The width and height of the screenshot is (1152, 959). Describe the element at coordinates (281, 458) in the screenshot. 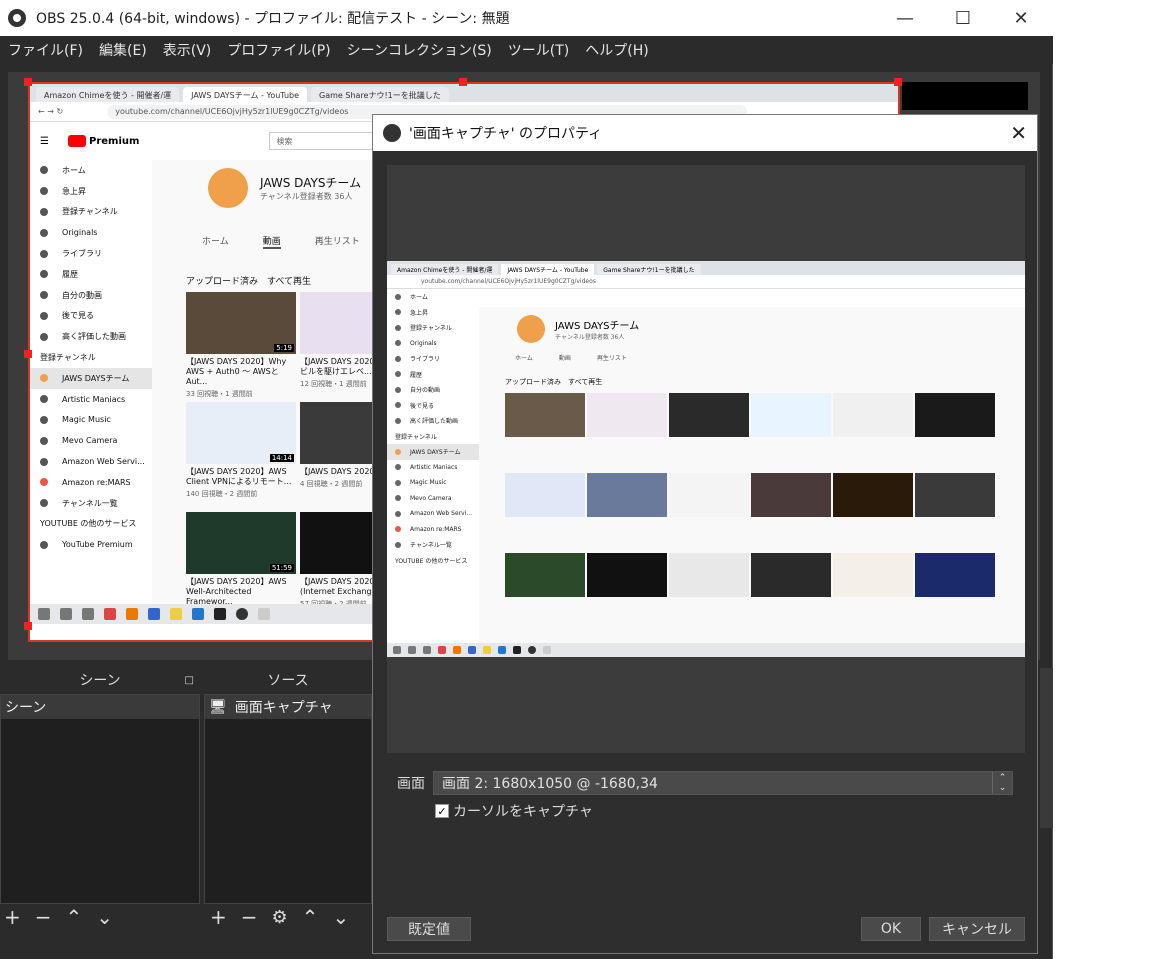

I see `video-duration: 14:14` at that location.